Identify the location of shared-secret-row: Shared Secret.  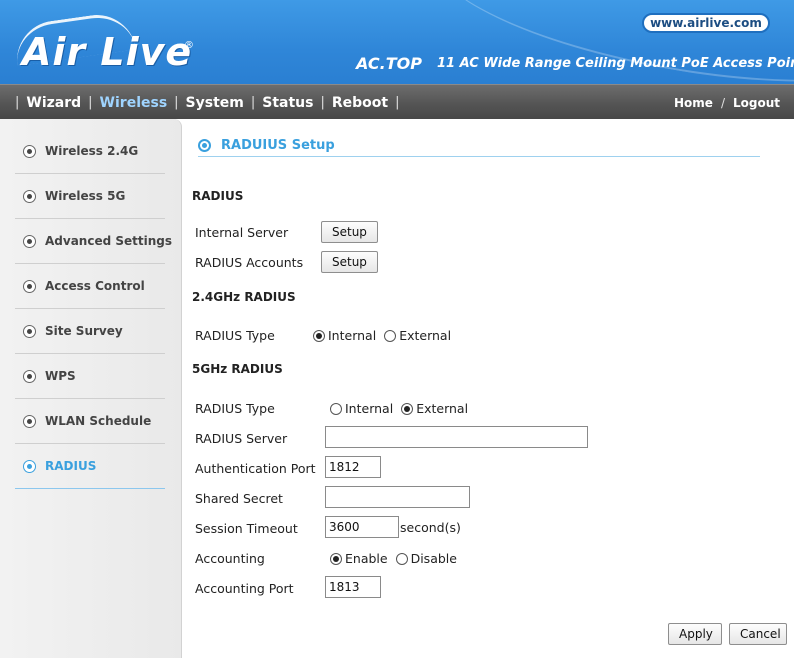
(239, 498).